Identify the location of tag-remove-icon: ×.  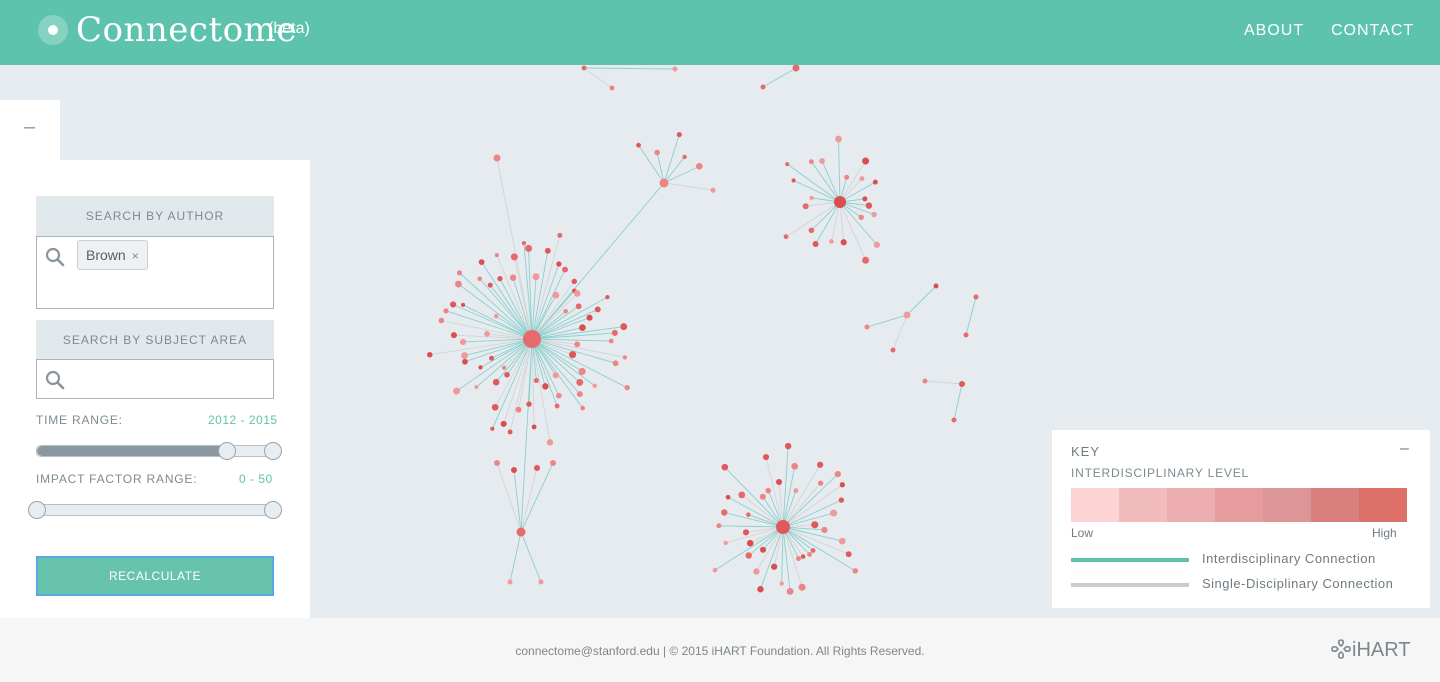
(135, 256).